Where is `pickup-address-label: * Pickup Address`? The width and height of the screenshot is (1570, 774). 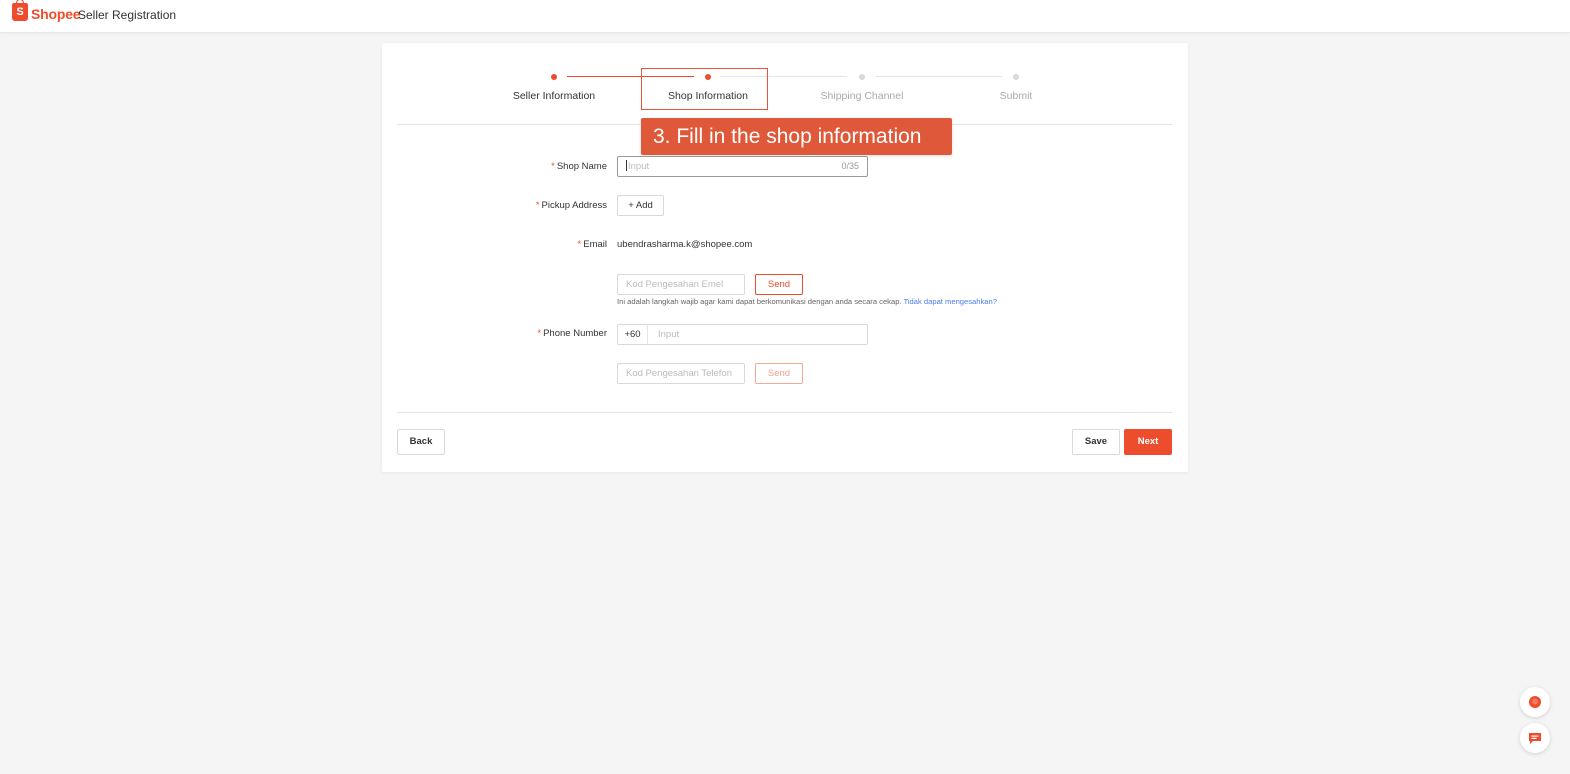
pickup-address-label: * Pickup Address is located at coordinates (547, 205).